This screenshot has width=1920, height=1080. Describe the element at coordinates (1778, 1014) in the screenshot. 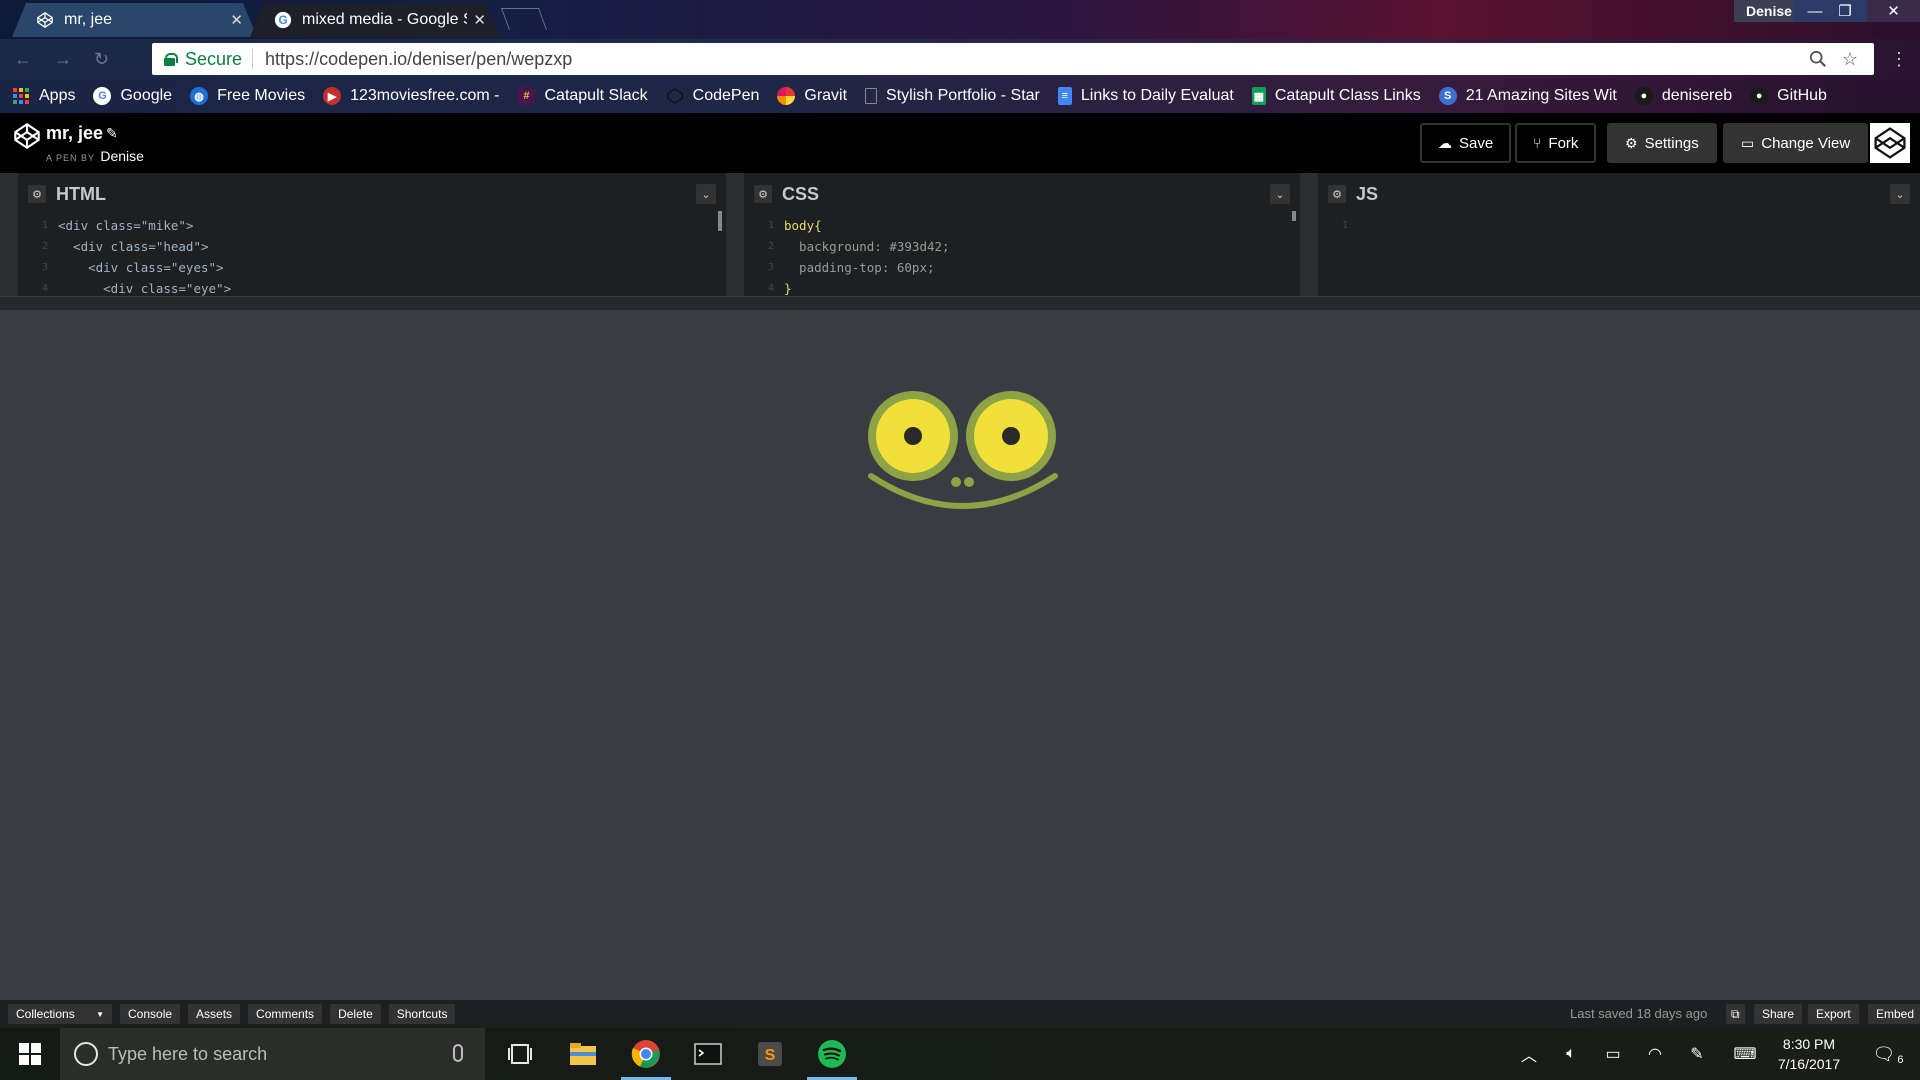

I see `share-button: Share` at that location.